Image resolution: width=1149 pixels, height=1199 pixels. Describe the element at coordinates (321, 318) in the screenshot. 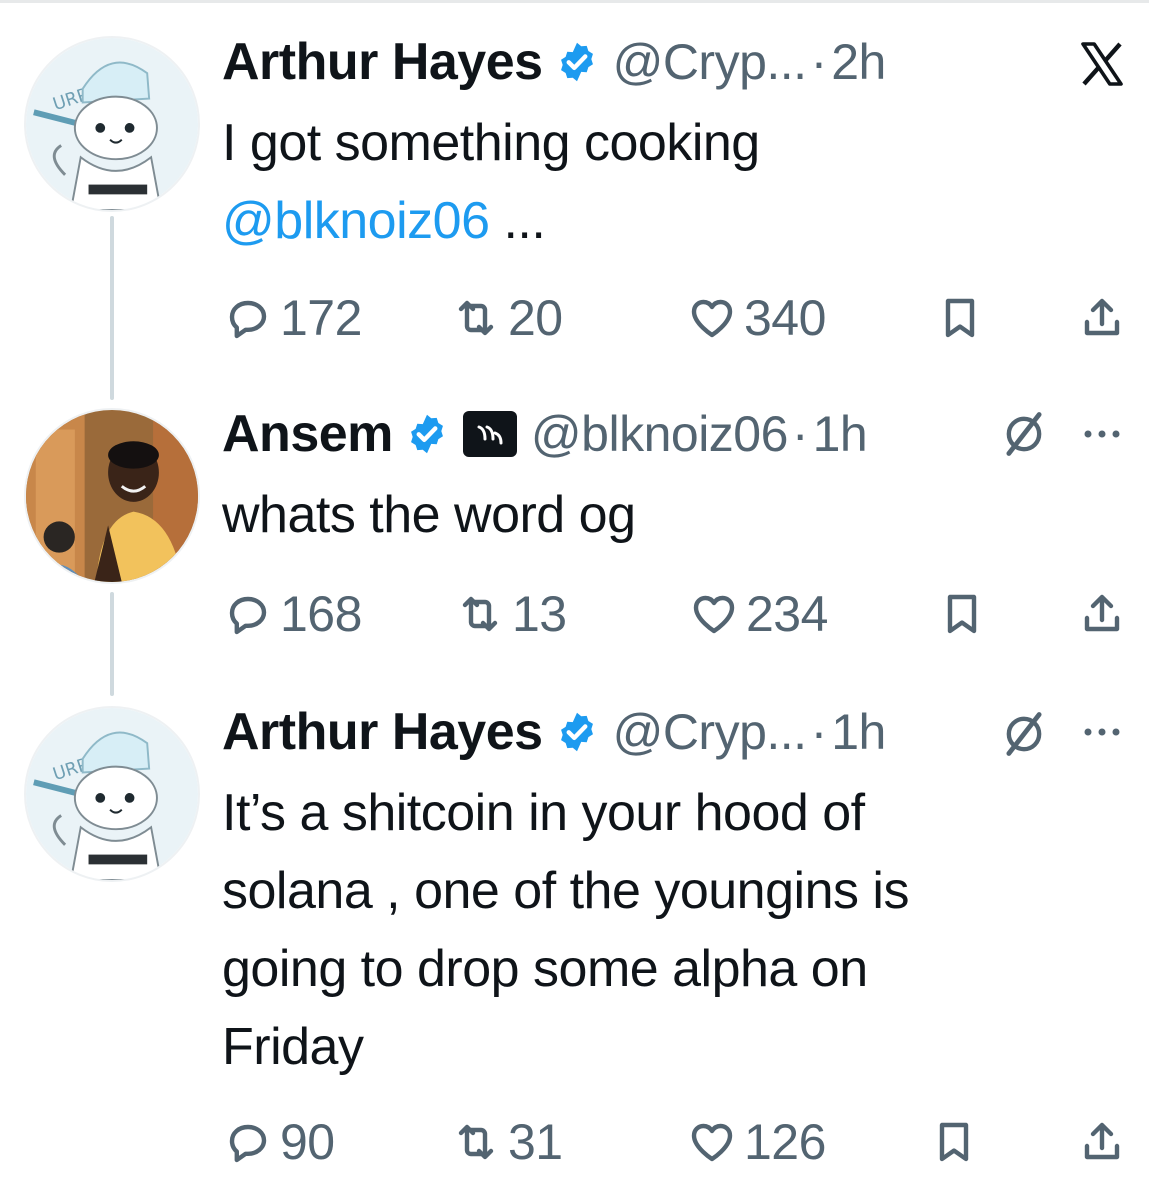

I see `reply-count: 172` at that location.